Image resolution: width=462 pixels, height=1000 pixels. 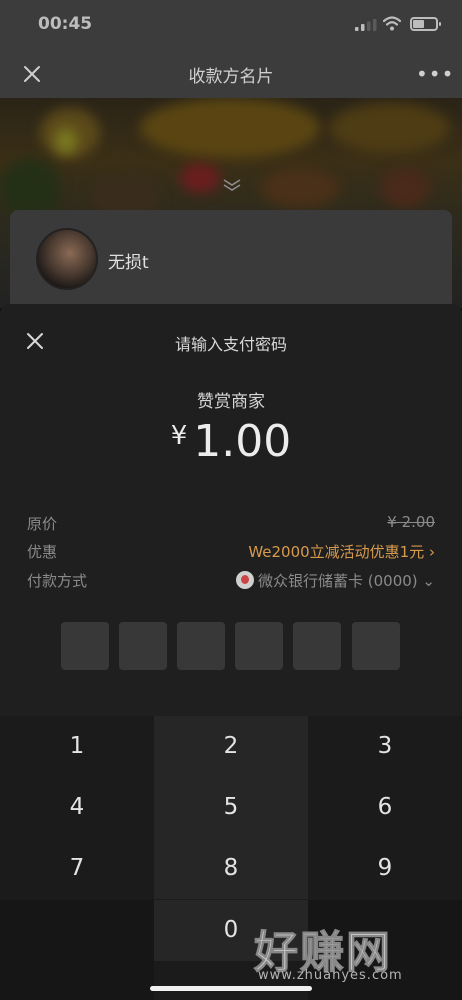 I want to click on discount-row: 优惠 We2000立减活动优惠1元 ›, so click(x=231, y=551).